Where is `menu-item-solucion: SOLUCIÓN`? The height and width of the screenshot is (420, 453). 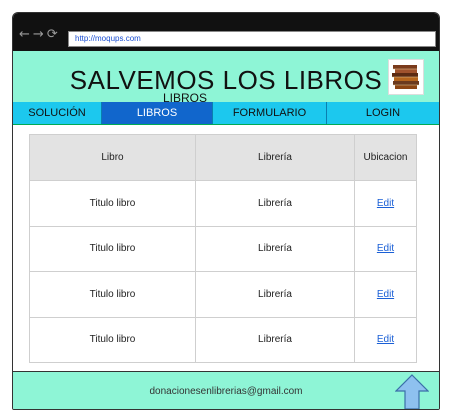
menu-item-solucion: SOLUCIÓN is located at coordinates (57, 113).